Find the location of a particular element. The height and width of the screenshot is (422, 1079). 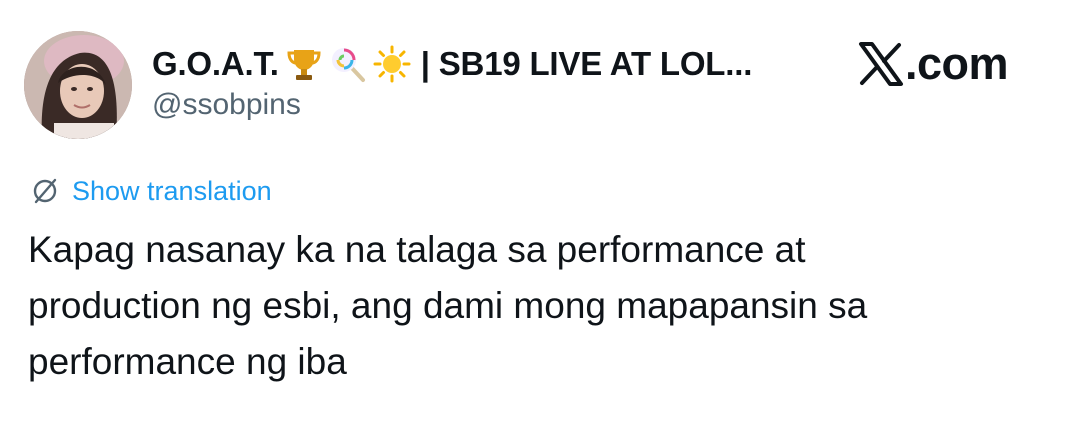

show-translation-label: Show translation is located at coordinates (172, 190).